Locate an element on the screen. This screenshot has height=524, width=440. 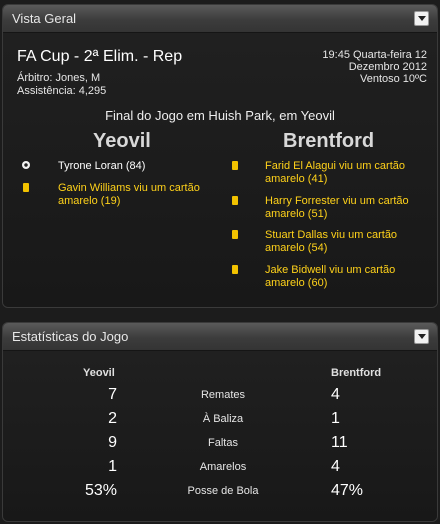
match-date: Dezembro 2012 is located at coordinates (387, 67).